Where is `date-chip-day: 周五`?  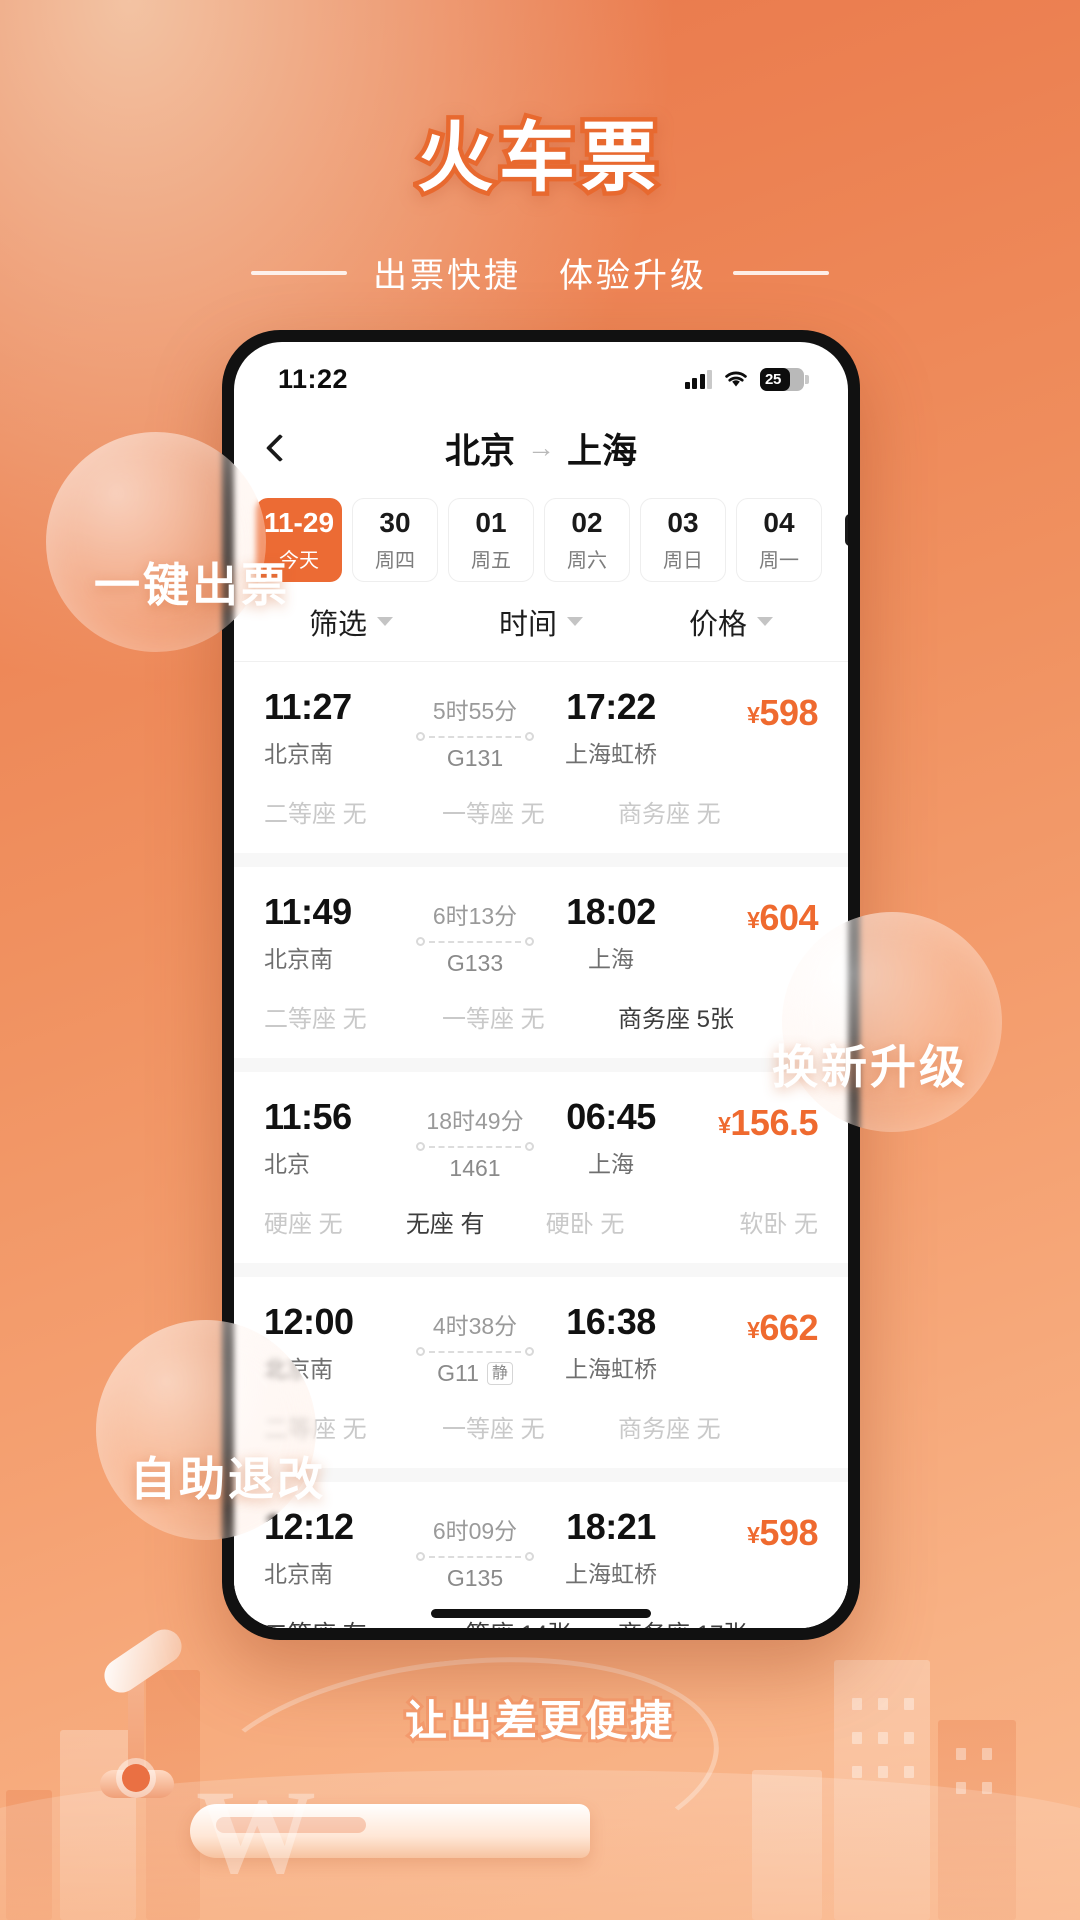
date-chip-day: 周五 is located at coordinates (491, 561).